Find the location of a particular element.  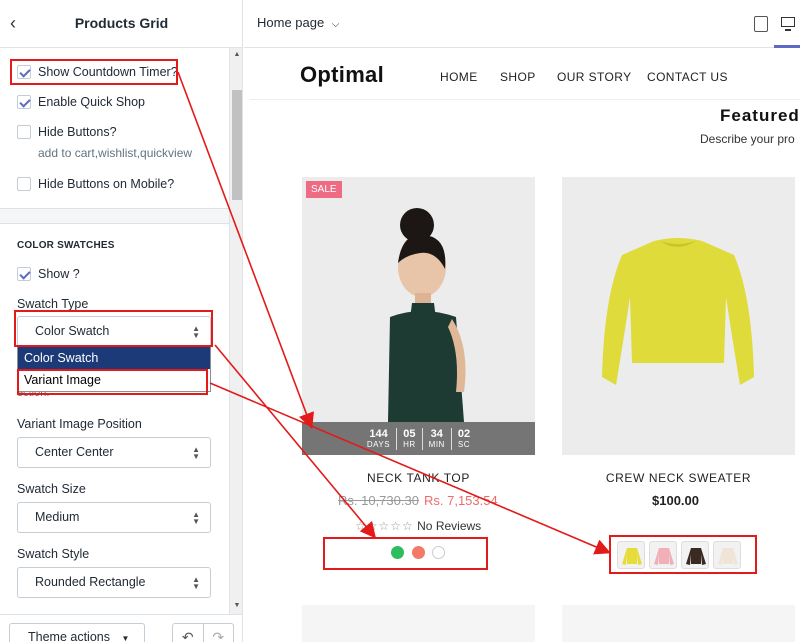

compare-at-price: Rs. 10,730.30 is located at coordinates (378, 500).